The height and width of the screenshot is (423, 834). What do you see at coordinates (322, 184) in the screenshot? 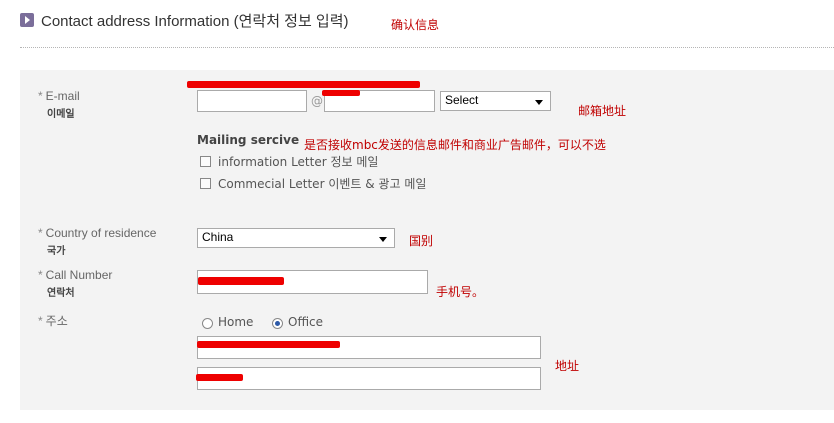
I see `commercial-letter-label: Commecial Letter 이벤트 & 광고 메일` at bounding box center [322, 184].